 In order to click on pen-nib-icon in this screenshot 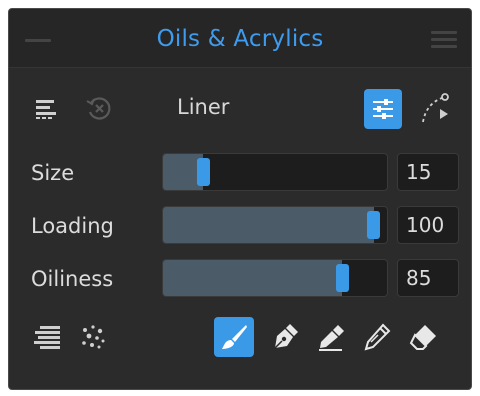, I will do `click(286, 336)`.